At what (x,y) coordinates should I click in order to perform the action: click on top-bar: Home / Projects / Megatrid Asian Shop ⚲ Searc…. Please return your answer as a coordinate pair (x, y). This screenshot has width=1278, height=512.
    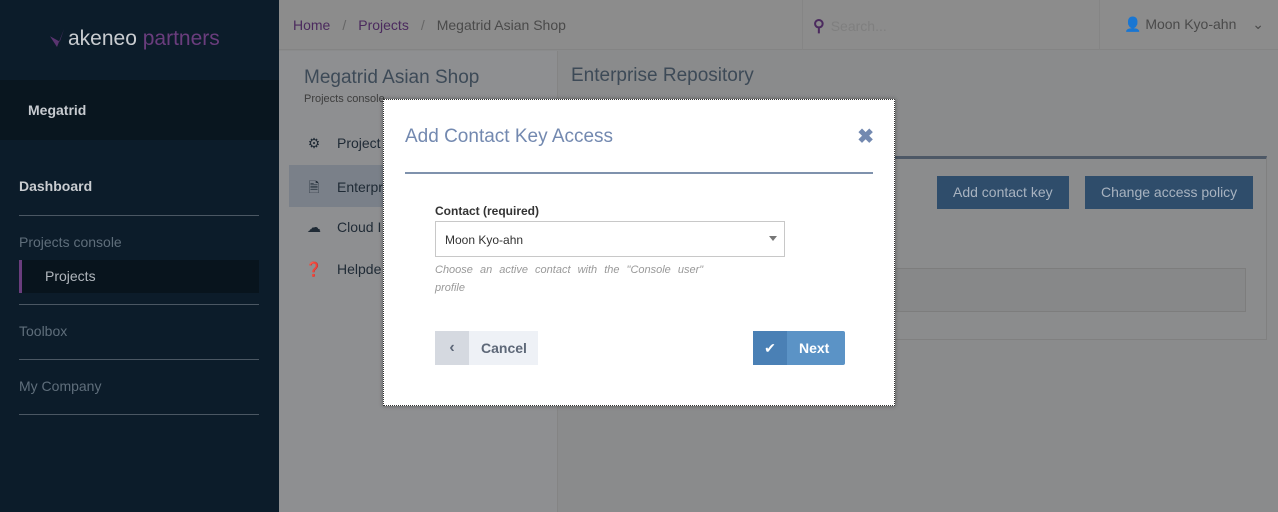
    Looking at the image, I should click on (778, 25).